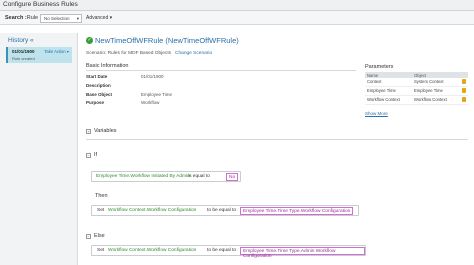 The width and height of the screenshot is (474, 265). Describe the element at coordinates (152, 210) in the screenshot. I see `then-target: Workflow Context.Workflow Configuration` at that location.